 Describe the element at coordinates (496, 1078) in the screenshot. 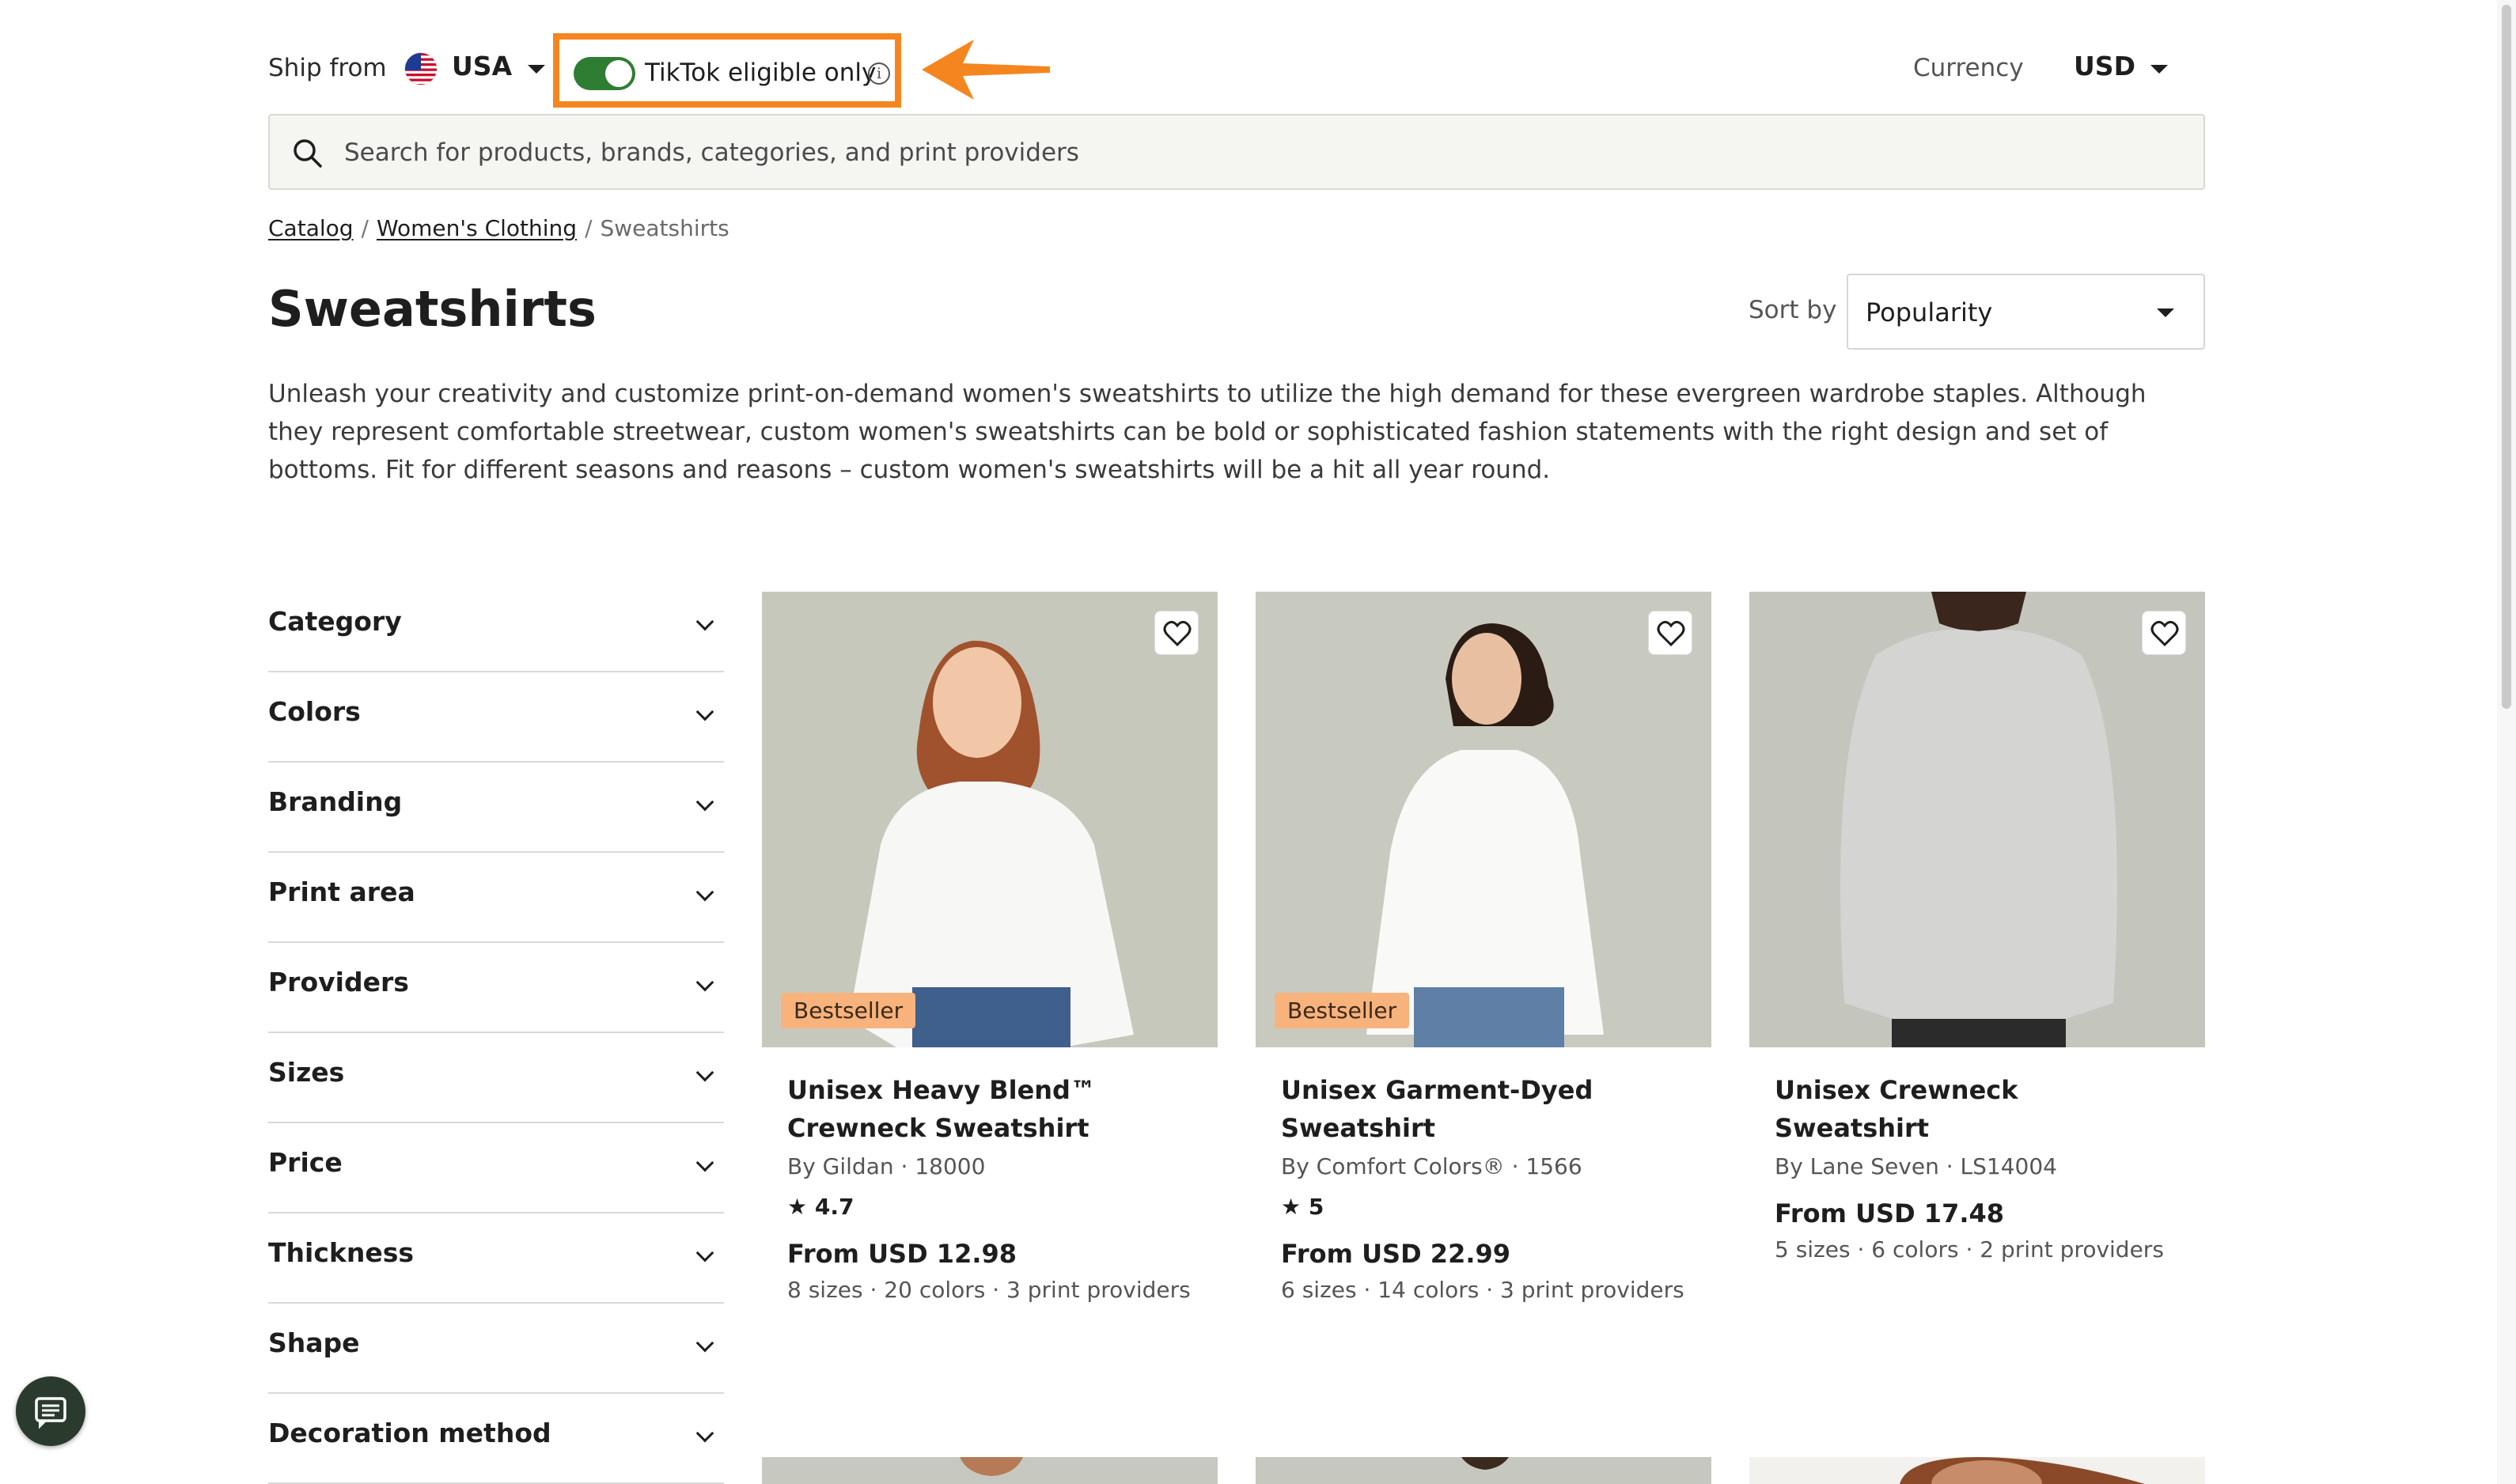

I see `filter-sizes: Sizes` at that location.